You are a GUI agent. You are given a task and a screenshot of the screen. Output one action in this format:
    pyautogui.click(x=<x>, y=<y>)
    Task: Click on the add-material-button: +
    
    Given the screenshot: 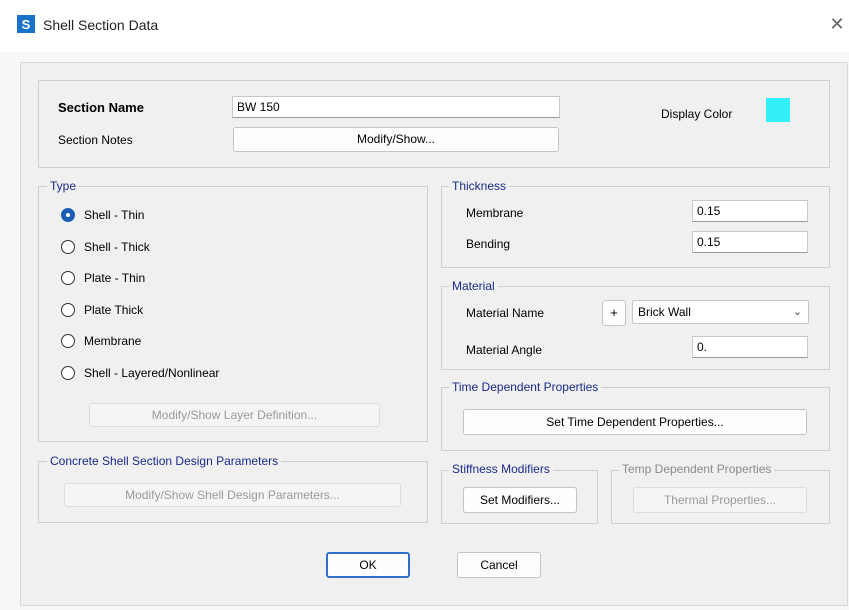 What is the action you would take?
    pyautogui.click(x=614, y=313)
    